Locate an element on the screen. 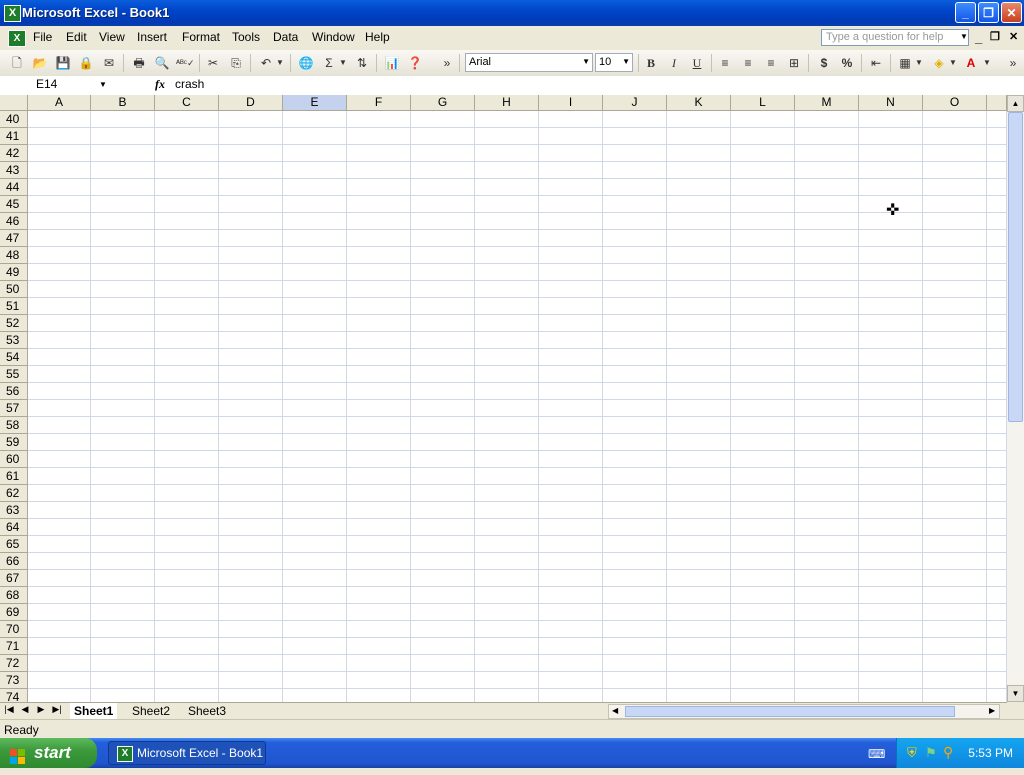  sort-ascending-icon: ⇅ is located at coordinates (362, 63).